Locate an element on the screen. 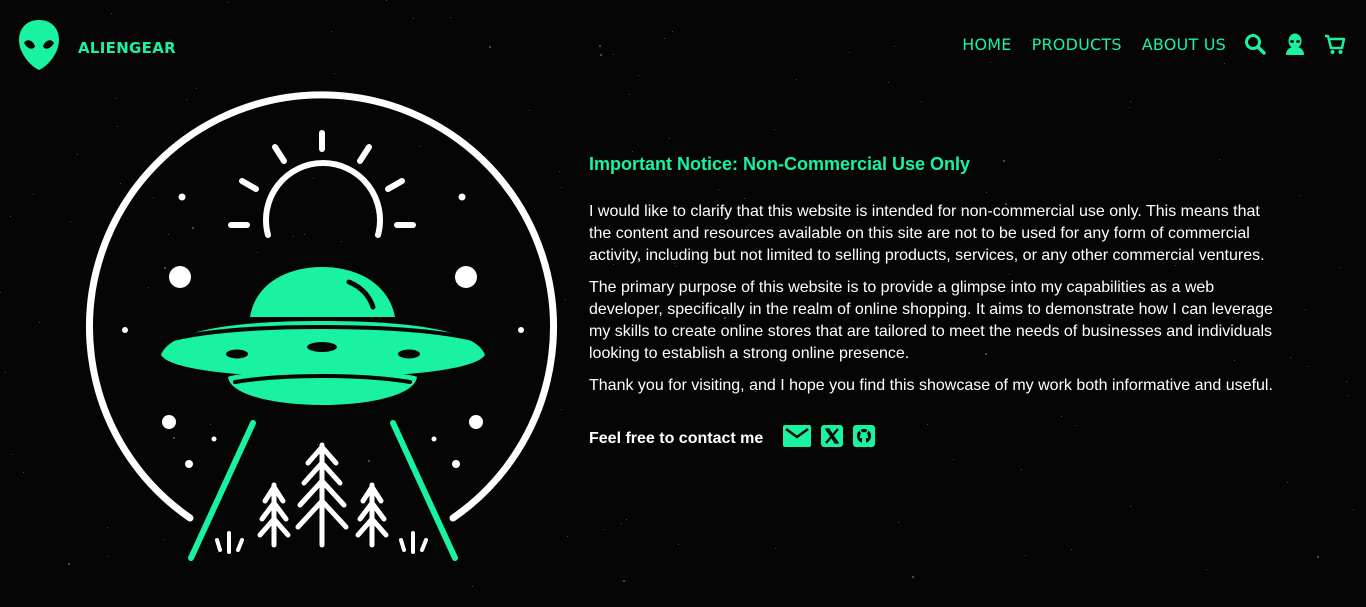 The image size is (1366, 607). contact-row: Feel free to contact me is located at coordinates (939, 438).